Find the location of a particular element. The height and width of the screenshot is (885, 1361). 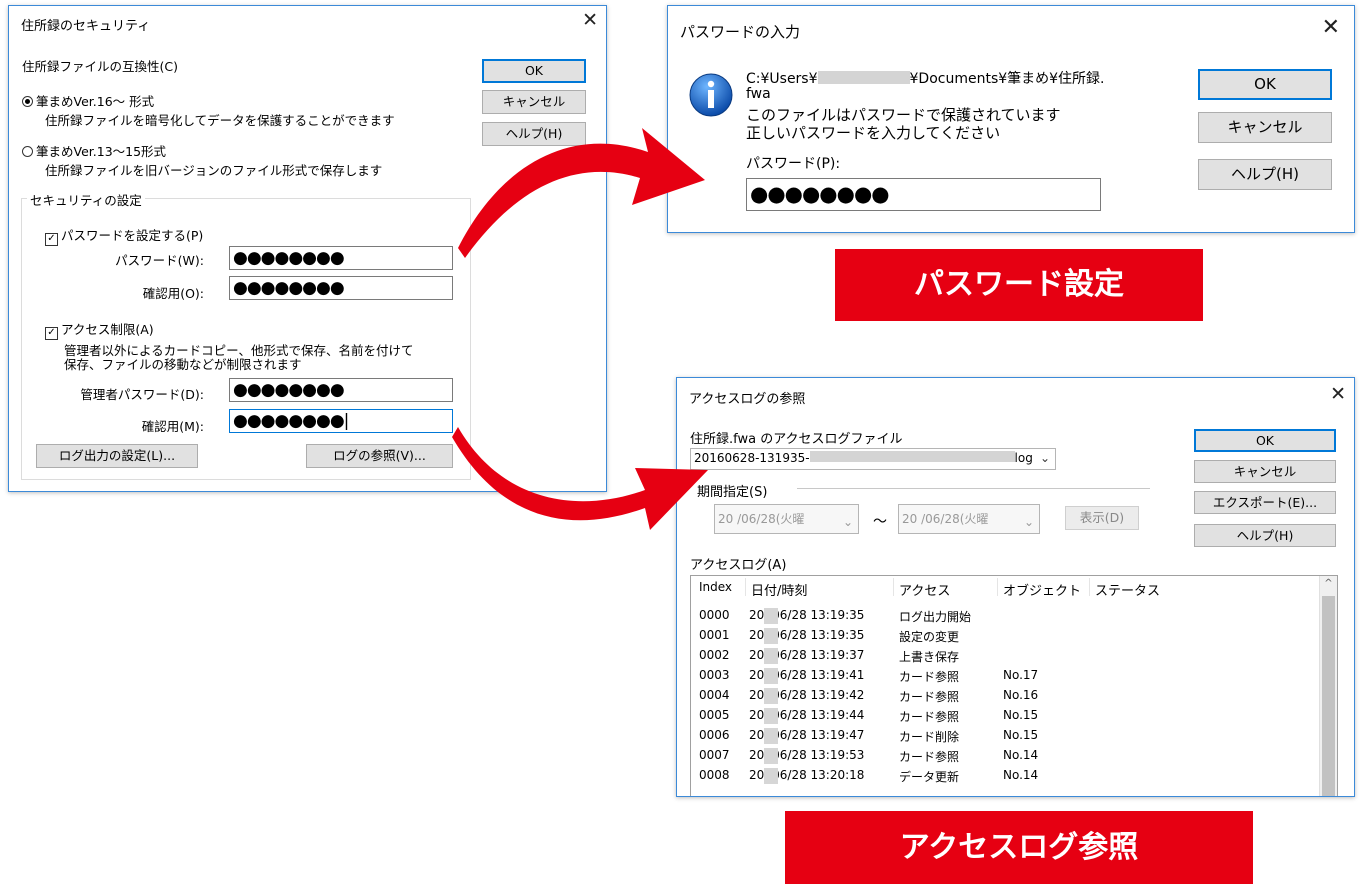

set-password-checkbox: ✓ パスワードを設定する(P) is located at coordinates (124, 235).